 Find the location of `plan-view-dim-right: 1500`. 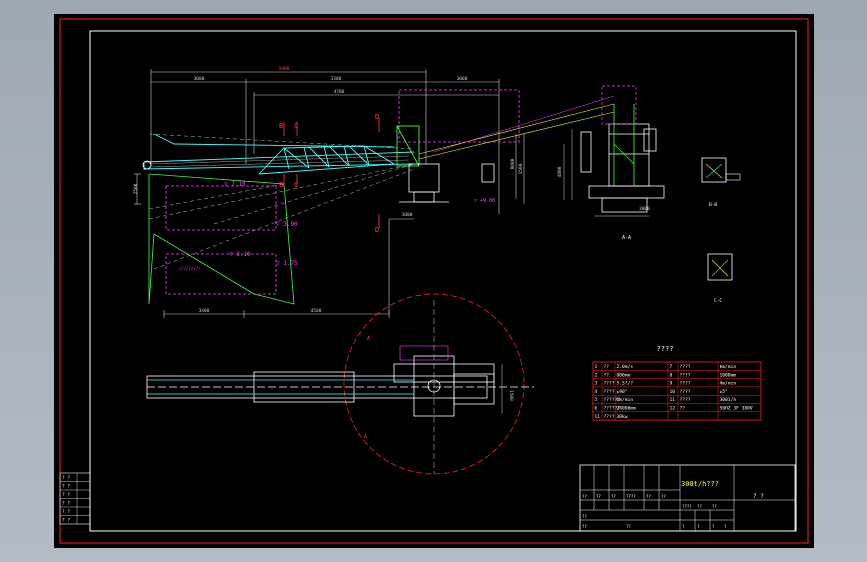

plan-view-dim-right: 1500 is located at coordinates (511, 395).